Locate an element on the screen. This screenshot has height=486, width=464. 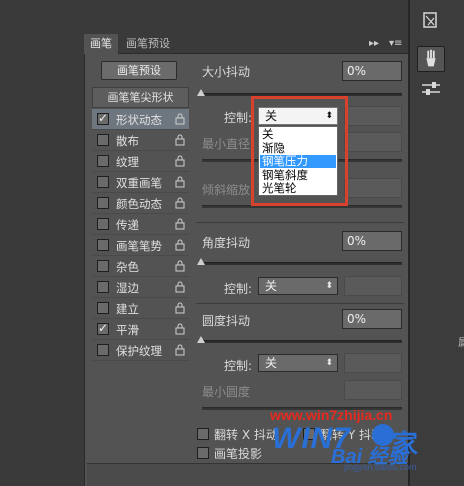
brush-tip-shape-item: 画笔笔尖形状 is located at coordinates (140, 97).